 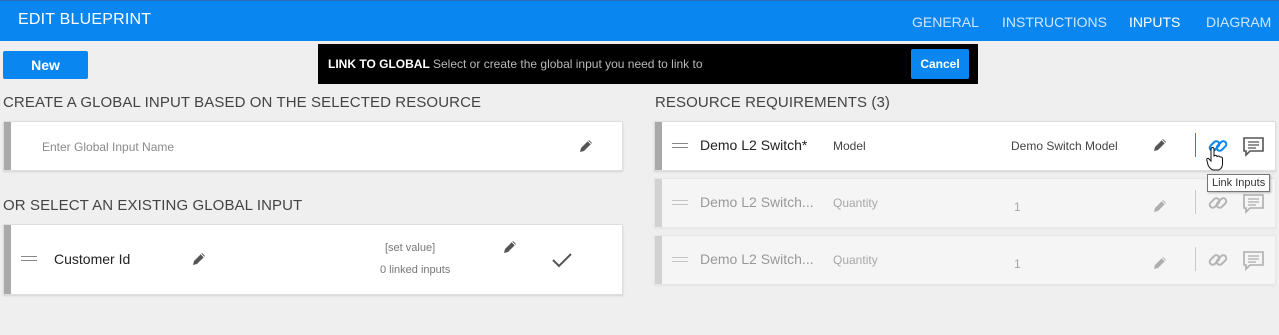 I want to click on hand-cursor-icon, so click(x=1214, y=159).